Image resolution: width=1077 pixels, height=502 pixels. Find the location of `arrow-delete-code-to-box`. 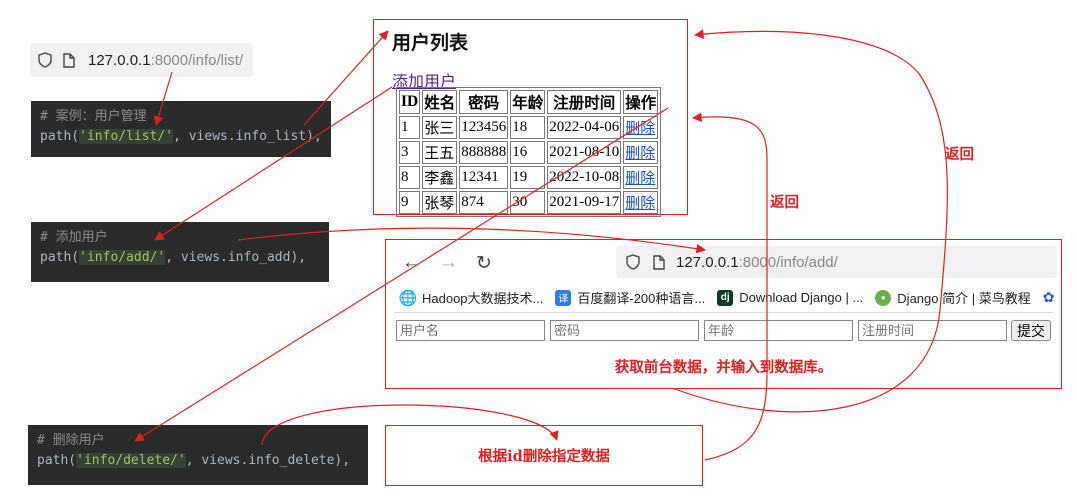

arrow-delete-code-to-box is located at coordinates (410, 425).